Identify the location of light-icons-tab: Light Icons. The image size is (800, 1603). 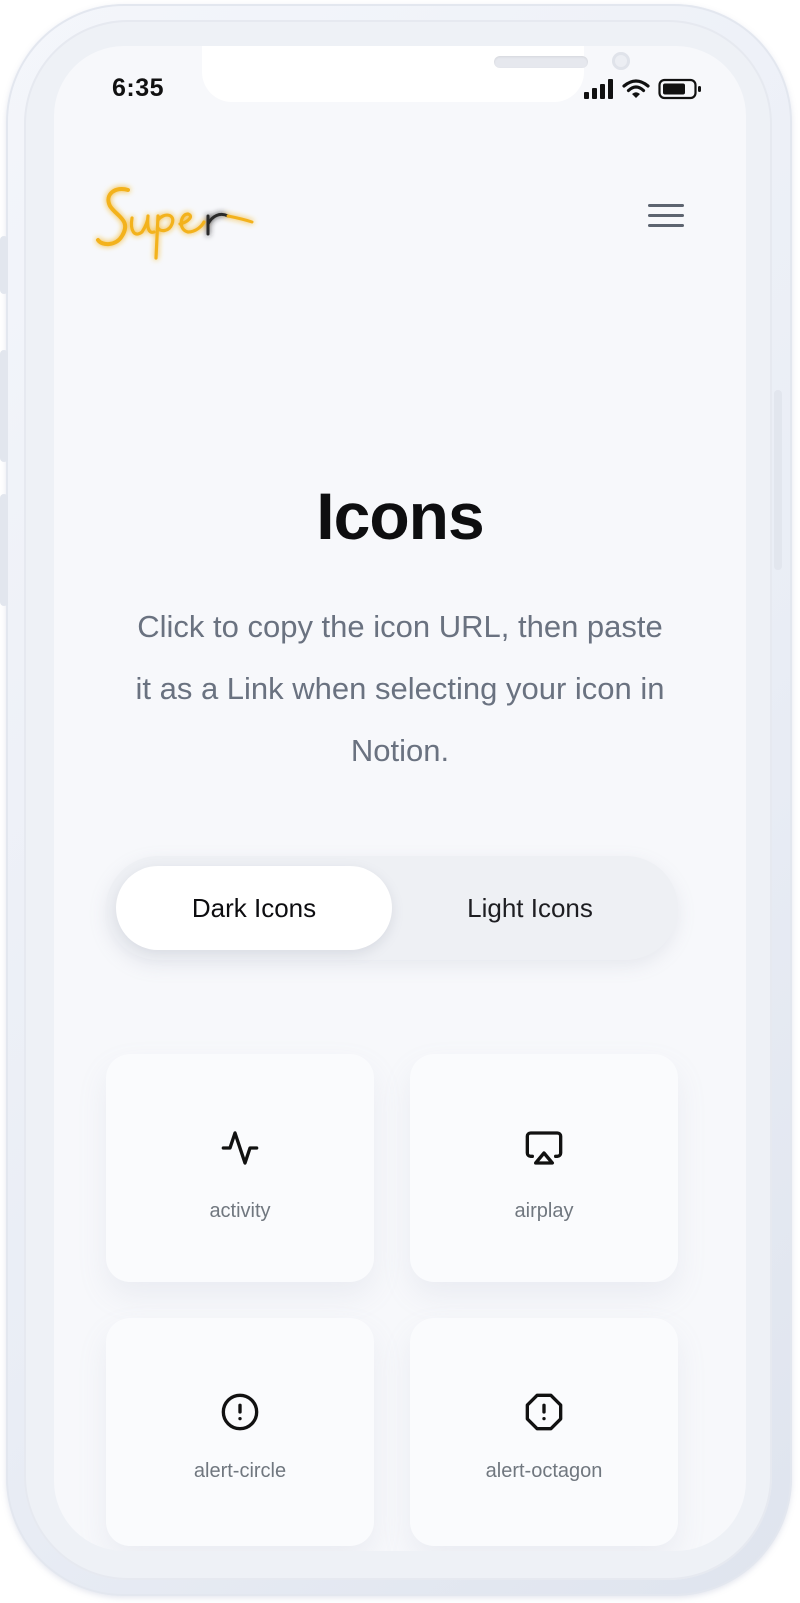
(530, 908).